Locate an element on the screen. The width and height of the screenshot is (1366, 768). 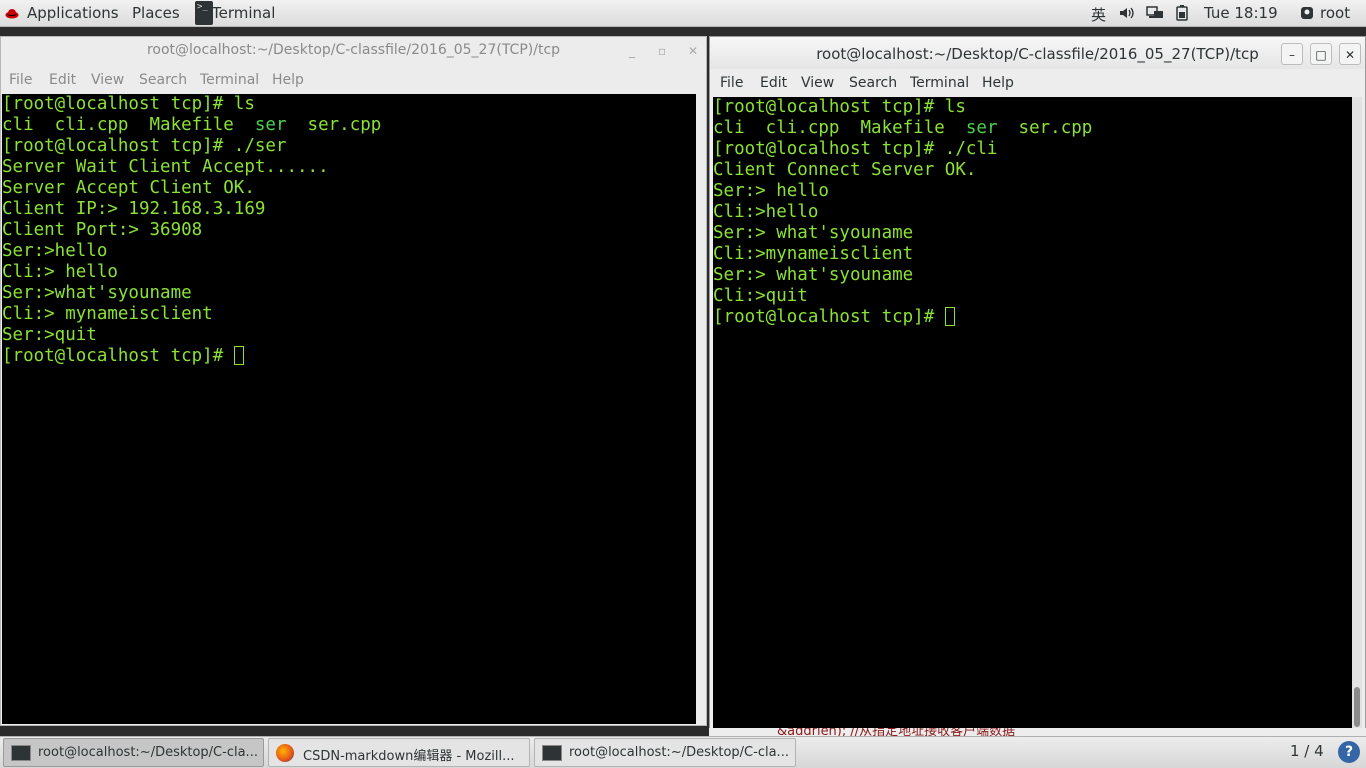
volume-icon is located at coordinates (1127, 15).